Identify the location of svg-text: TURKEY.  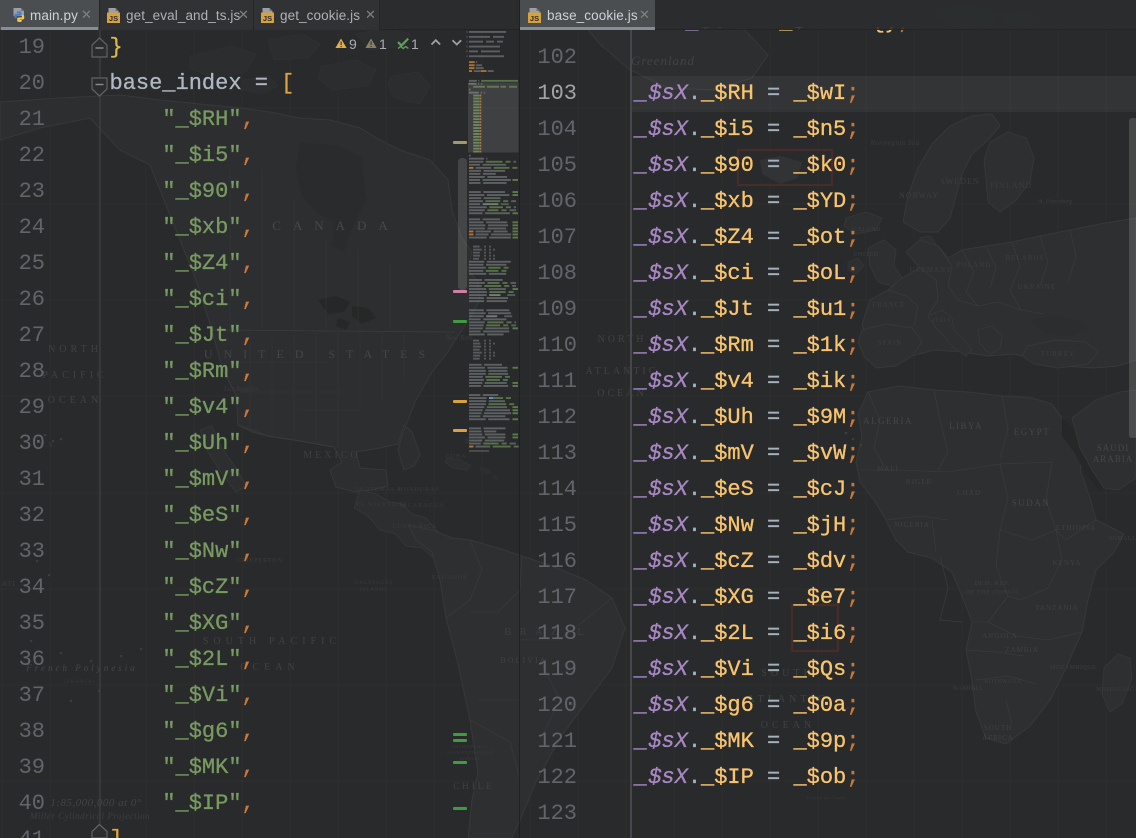
(1058, 354).